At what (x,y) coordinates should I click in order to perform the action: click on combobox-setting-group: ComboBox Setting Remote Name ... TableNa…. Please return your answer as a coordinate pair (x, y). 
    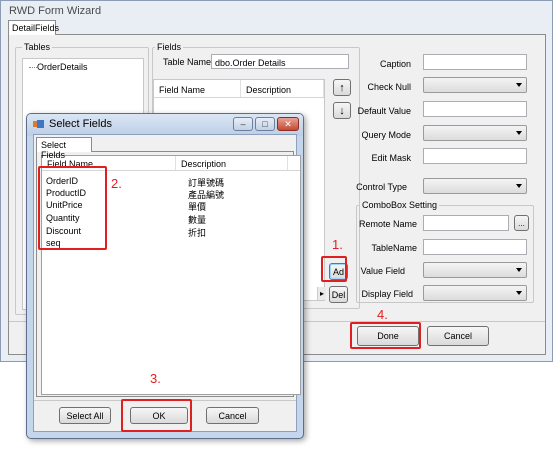
    Looking at the image, I should click on (445, 251).